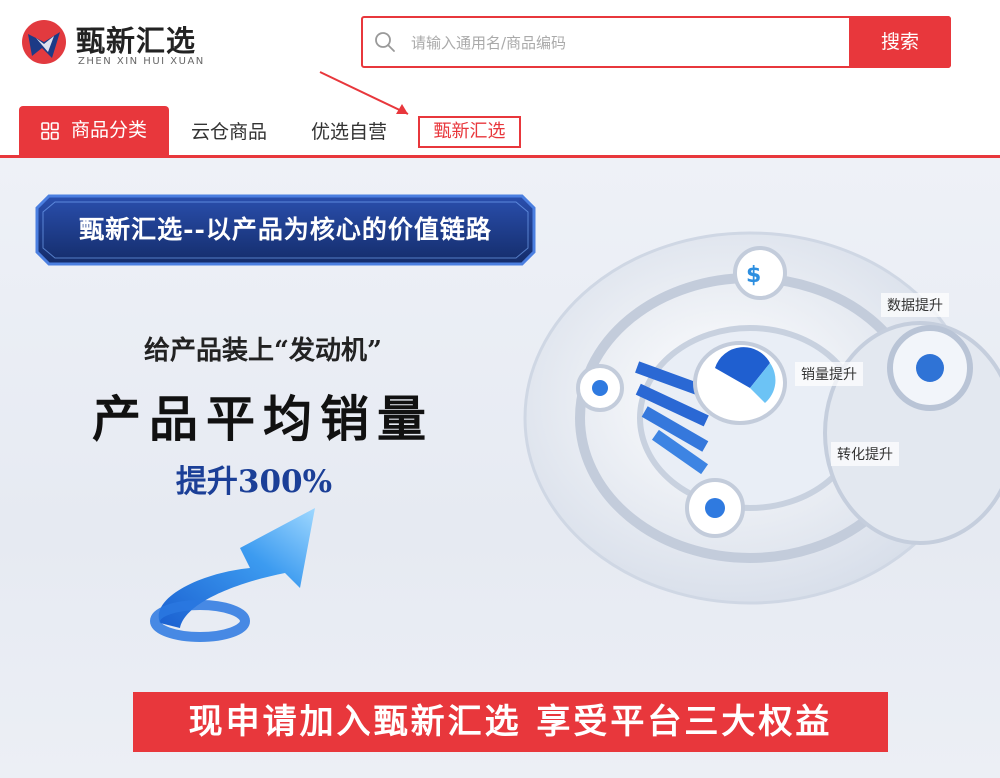  What do you see at coordinates (469, 132) in the screenshot?
I see `tab-zhenxin-huixuan: 甄新汇选` at bounding box center [469, 132].